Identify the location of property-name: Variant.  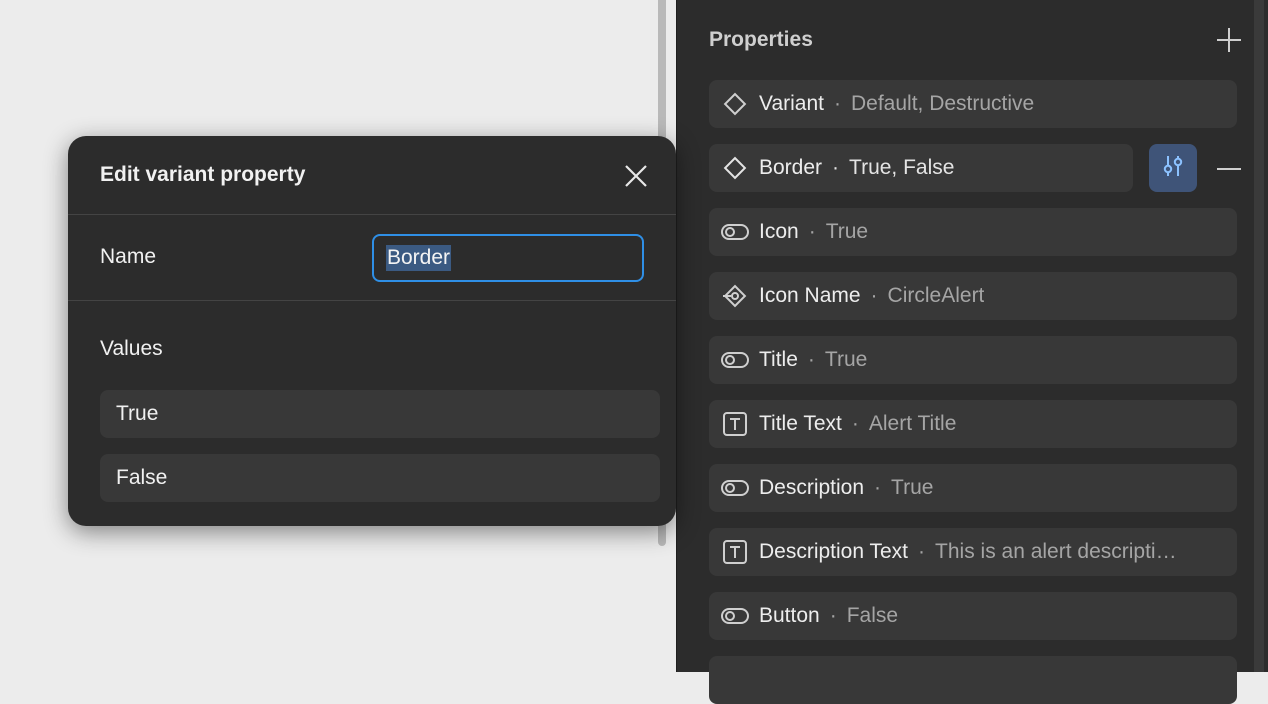
(791, 103).